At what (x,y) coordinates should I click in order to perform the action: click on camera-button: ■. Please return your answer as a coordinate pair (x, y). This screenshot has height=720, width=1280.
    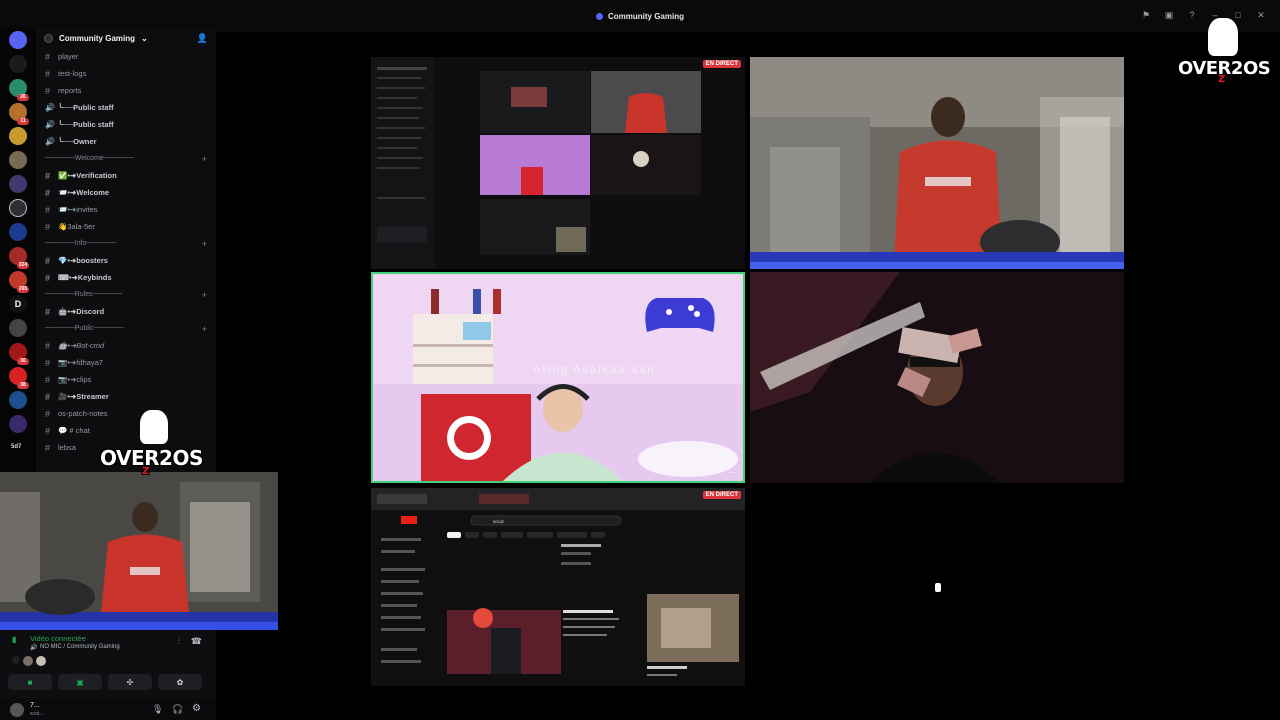
    Looking at the image, I should click on (30, 682).